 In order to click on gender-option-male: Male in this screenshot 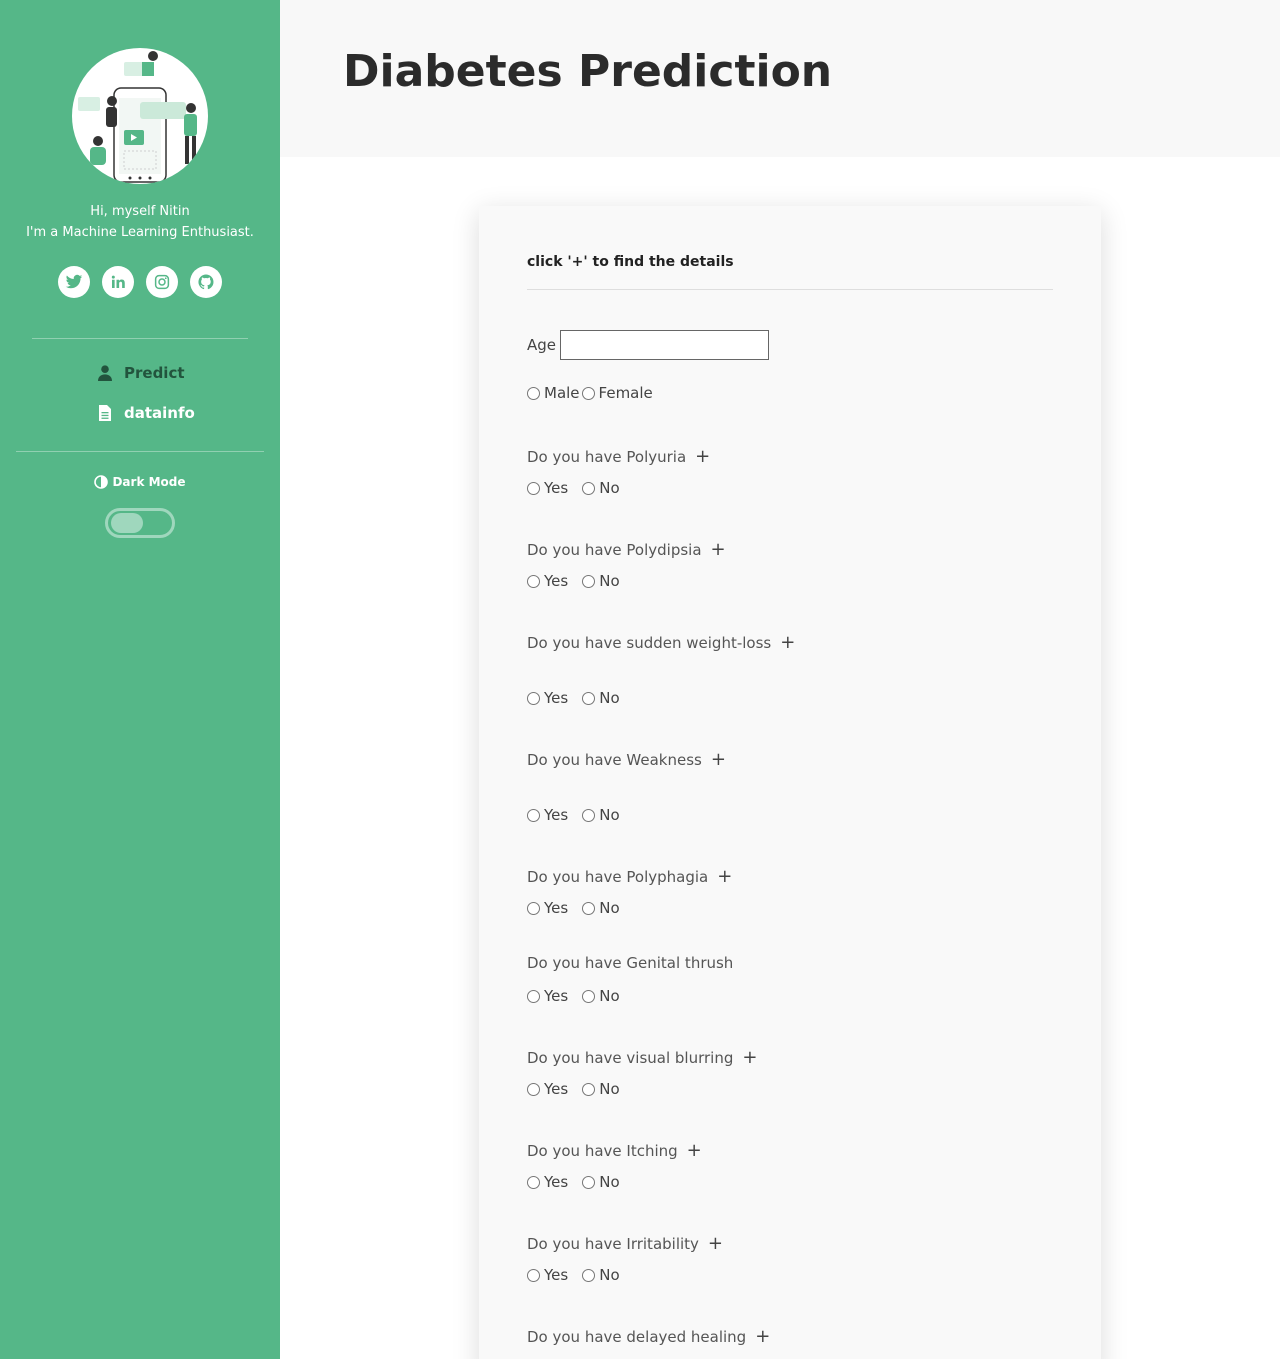, I will do `click(553, 393)`.